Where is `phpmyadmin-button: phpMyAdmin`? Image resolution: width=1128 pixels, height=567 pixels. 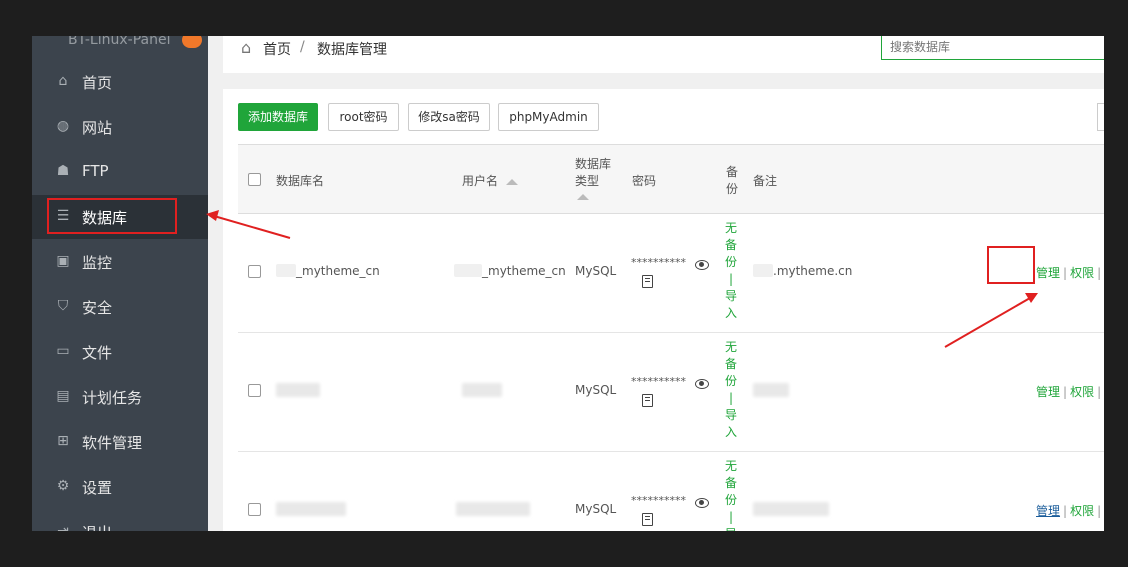
phpmyadmin-button: phpMyAdmin is located at coordinates (548, 117).